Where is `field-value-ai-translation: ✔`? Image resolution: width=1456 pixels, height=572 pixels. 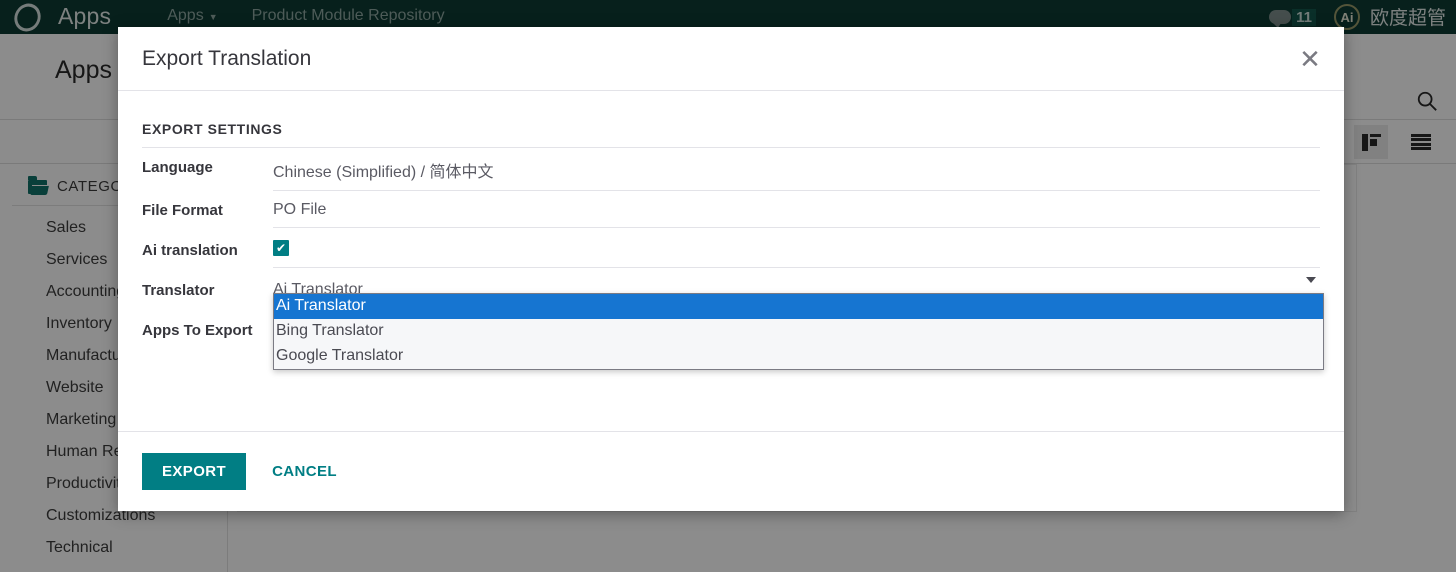
field-value-ai-translation: ✔ is located at coordinates (796, 249).